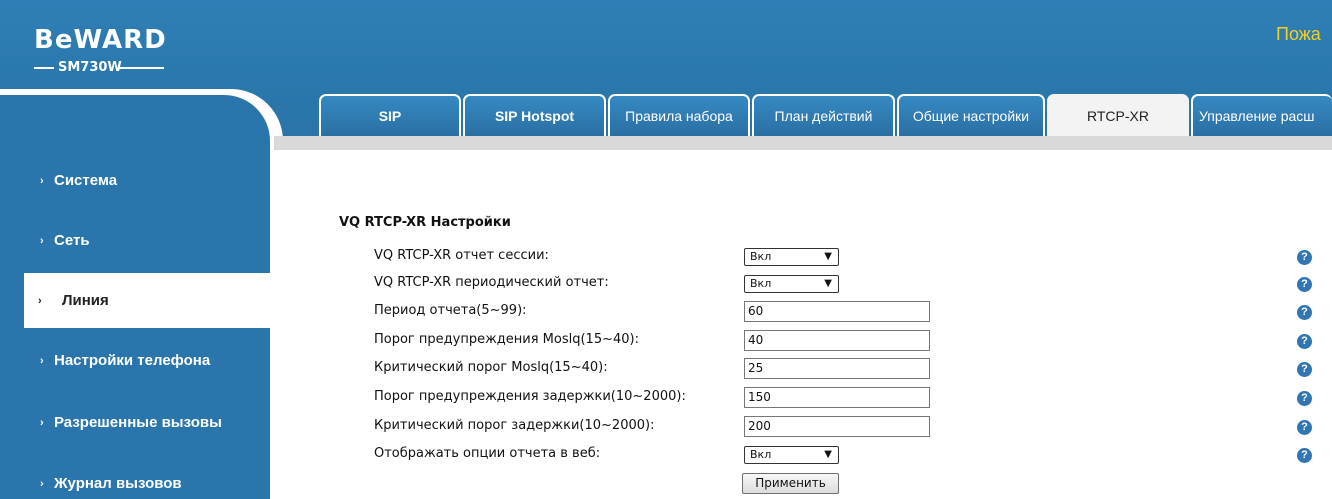 This screenshot has height=499, width=1332. I want to click on delay-critical-input: 200, so click(837, 426).